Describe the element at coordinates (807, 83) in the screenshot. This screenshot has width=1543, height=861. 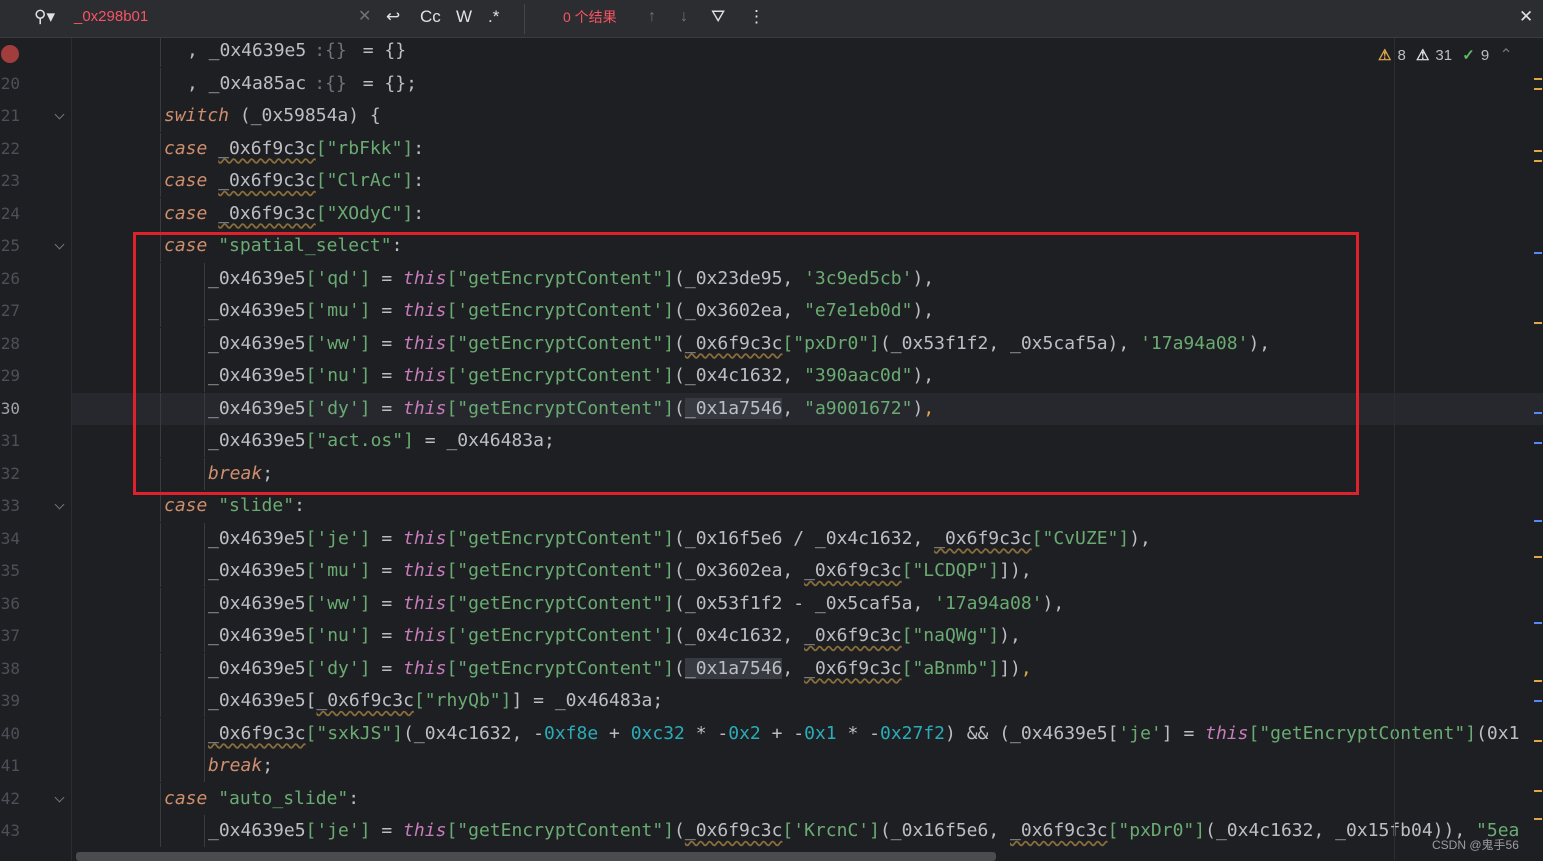
I see `code-line: , _0x4a85ac:{} = {};` at that location.